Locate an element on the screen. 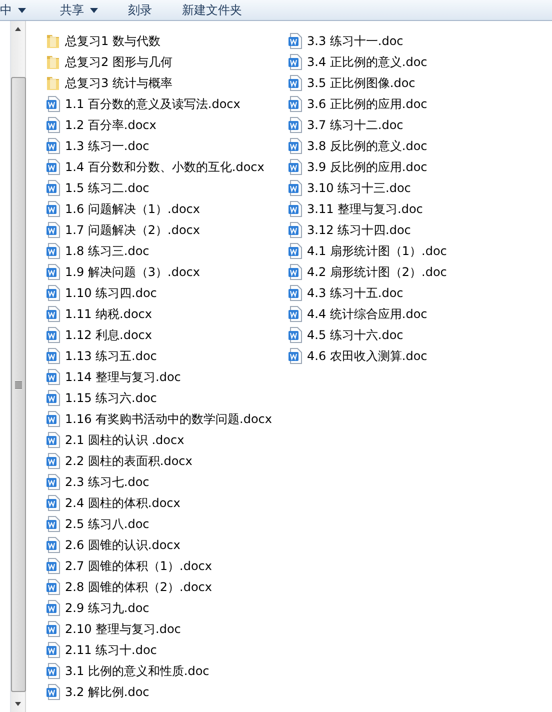 The image size is (552, 712). scrollbar is located at coordinates (18, 366).